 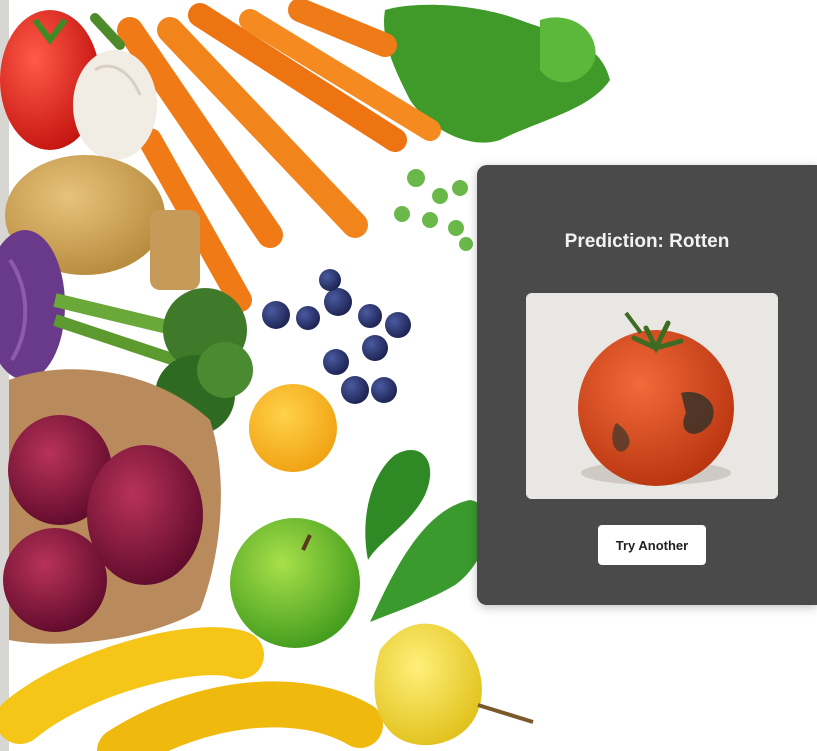 I want to click on rotten-tomato-image, so click(x=652, y=396).